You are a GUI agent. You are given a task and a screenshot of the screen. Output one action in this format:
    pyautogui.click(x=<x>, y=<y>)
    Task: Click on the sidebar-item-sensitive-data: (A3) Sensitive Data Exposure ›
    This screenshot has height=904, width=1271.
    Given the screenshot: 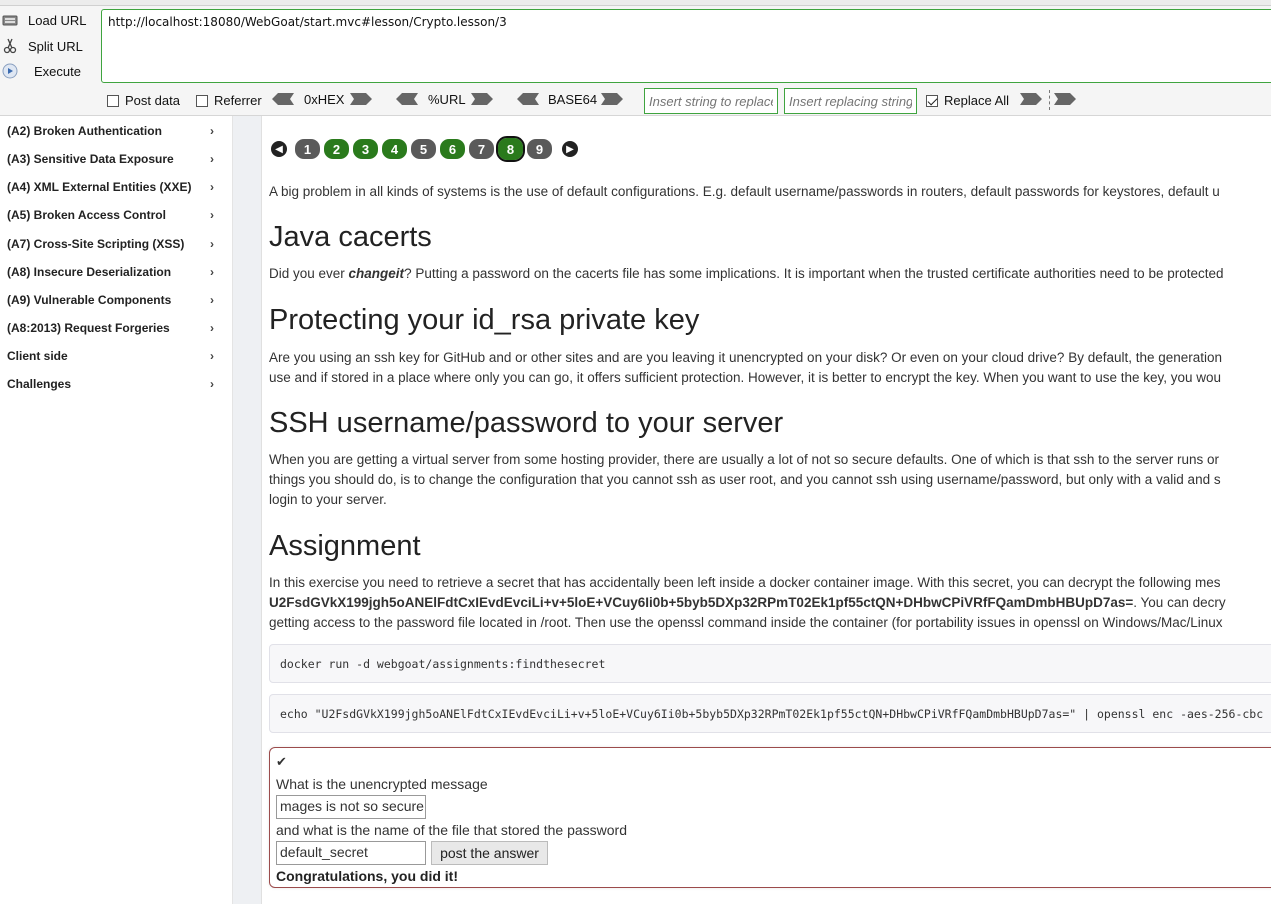 What is the action you would take?
    pyautogui.click(x=116, y=159)
    